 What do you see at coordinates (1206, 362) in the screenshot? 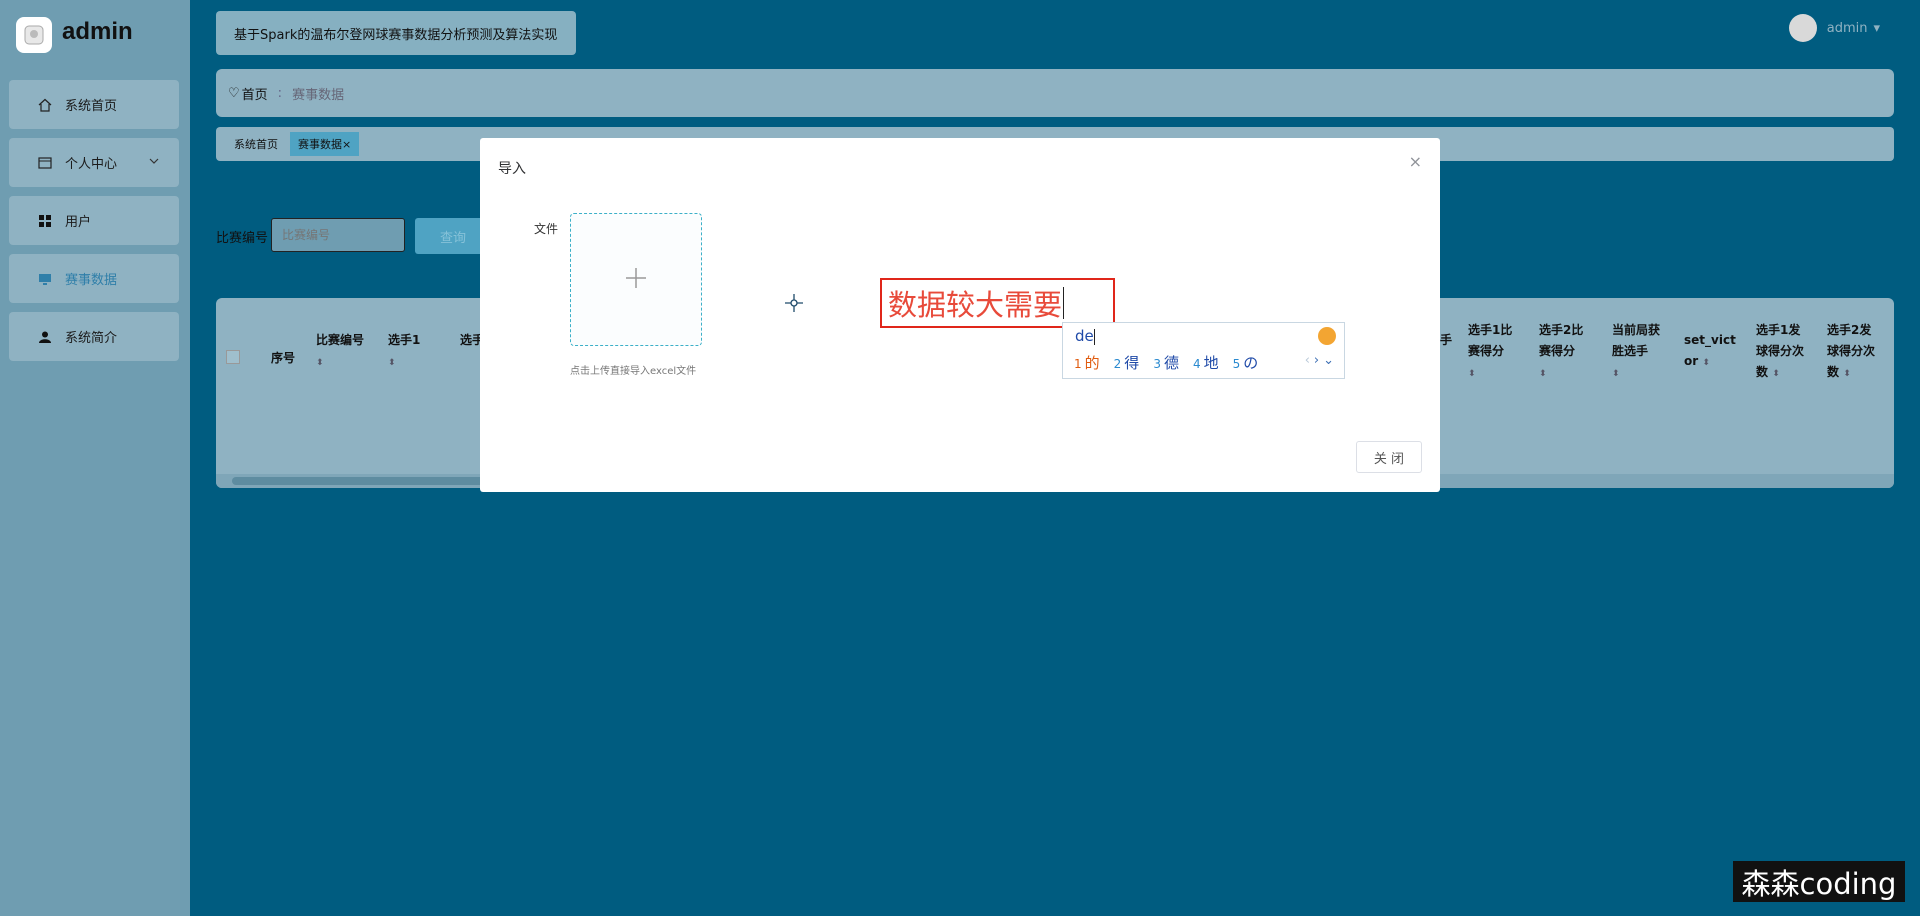
I see `ime-candidate: 4地` at bounding box center [1206, 362].